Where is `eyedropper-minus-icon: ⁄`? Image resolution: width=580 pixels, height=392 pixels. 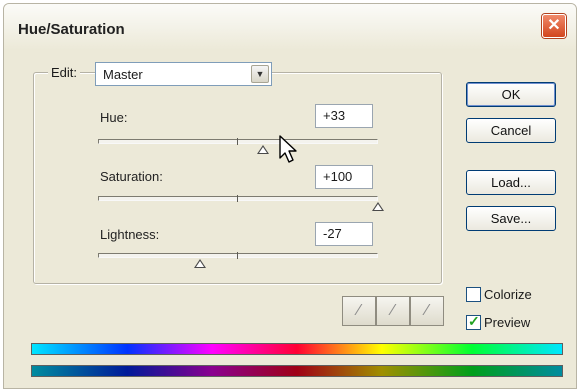 eyedropper-minus-icon: ⁄ is located at coordinates (427, 311).